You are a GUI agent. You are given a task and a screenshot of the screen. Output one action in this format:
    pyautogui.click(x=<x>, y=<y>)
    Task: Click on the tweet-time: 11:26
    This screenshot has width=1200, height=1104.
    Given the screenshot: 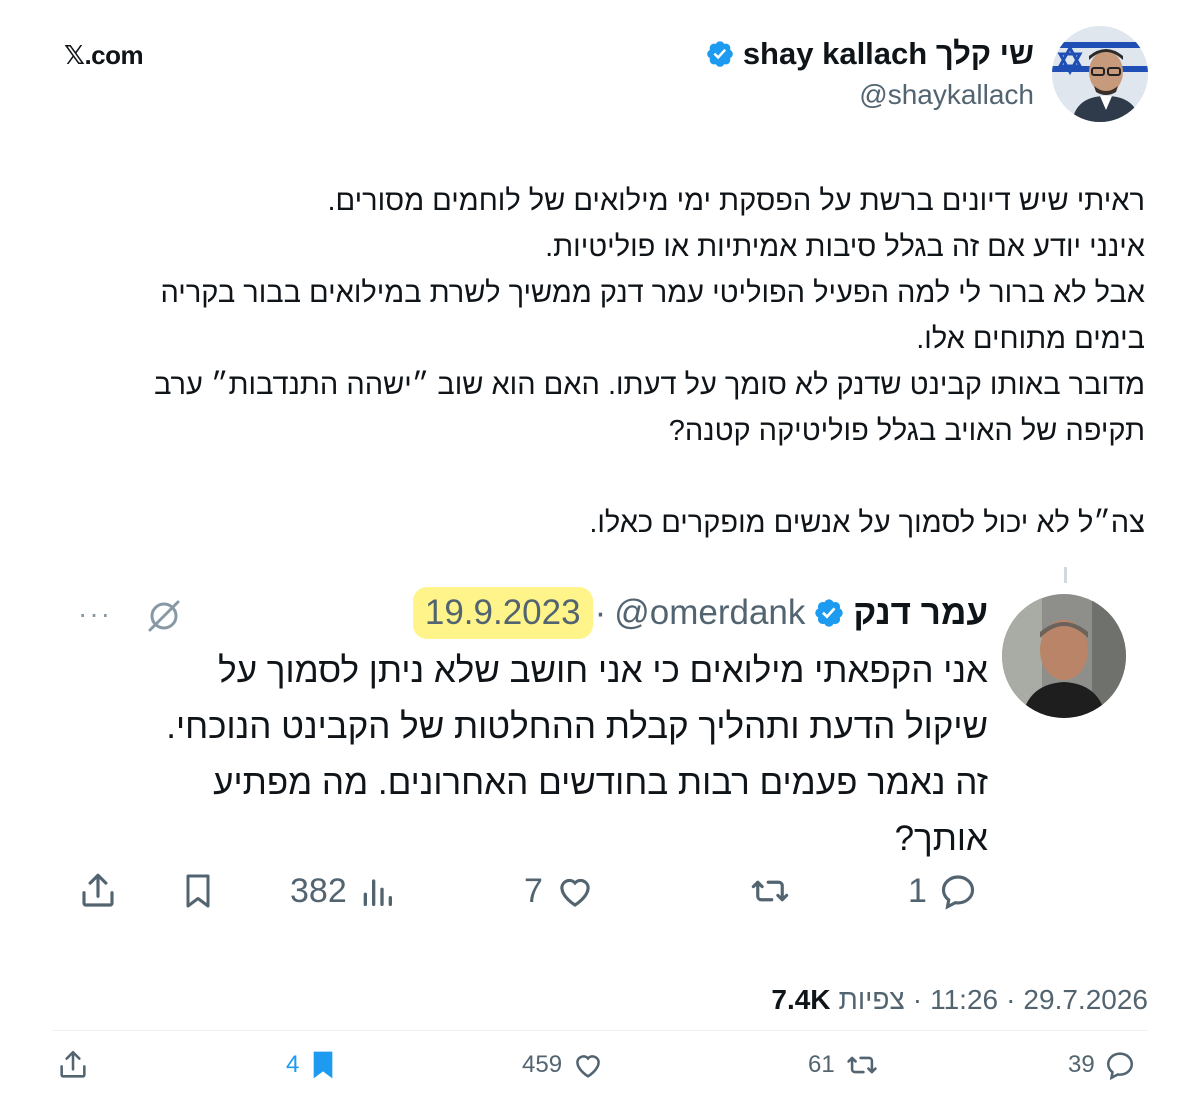 What is the action you would take?
    pyautogui.click(x=964, y=1000)
    